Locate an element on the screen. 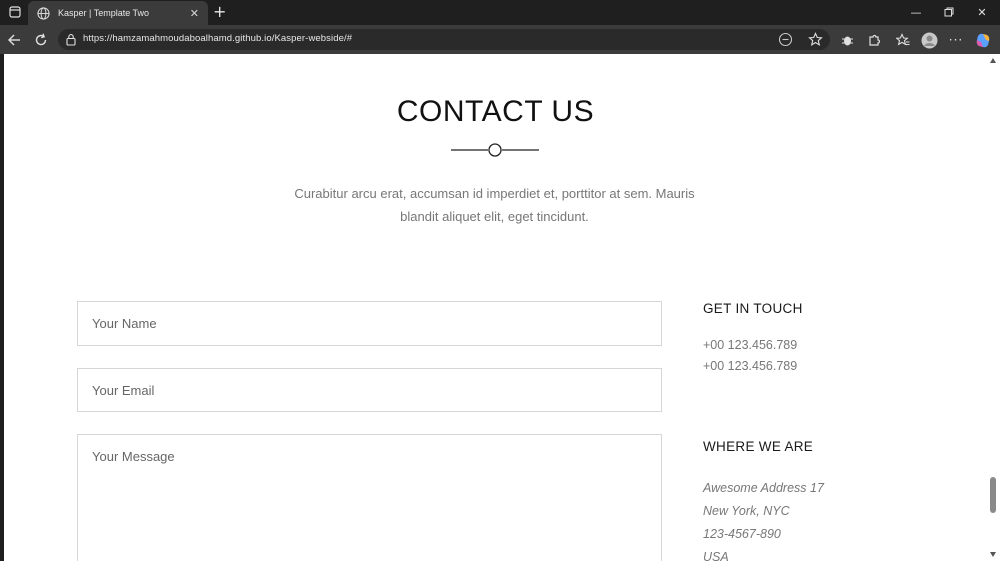 The height and width of the screenshot is (561, 1000). get-in-touch-heading: GET IN TOUCH is located at coordinates (753, 308).